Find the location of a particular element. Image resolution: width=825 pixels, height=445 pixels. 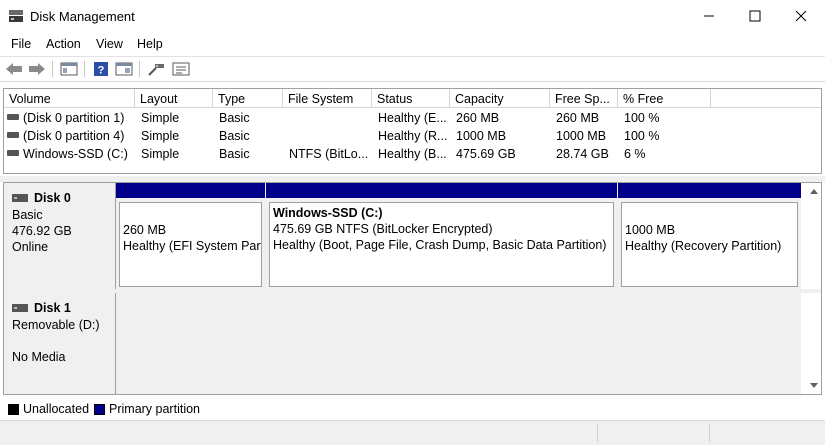

back-icon is located at coordinates (14, 69).